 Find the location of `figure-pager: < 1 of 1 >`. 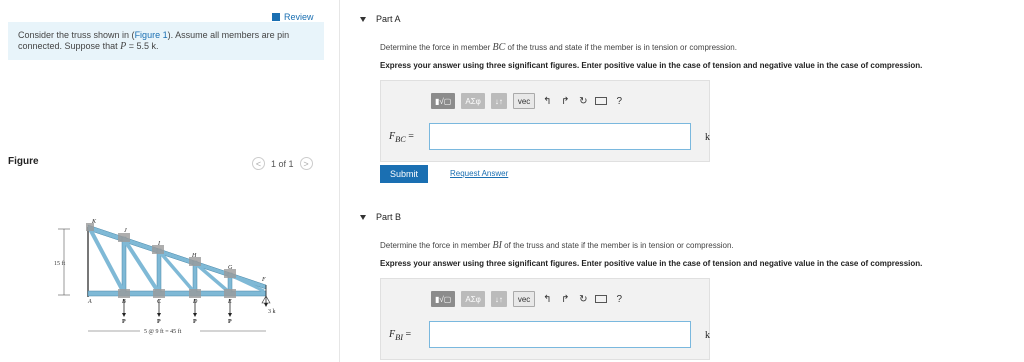

figure-pager: < 1 of 1 > is located at coordinates (282, 163).